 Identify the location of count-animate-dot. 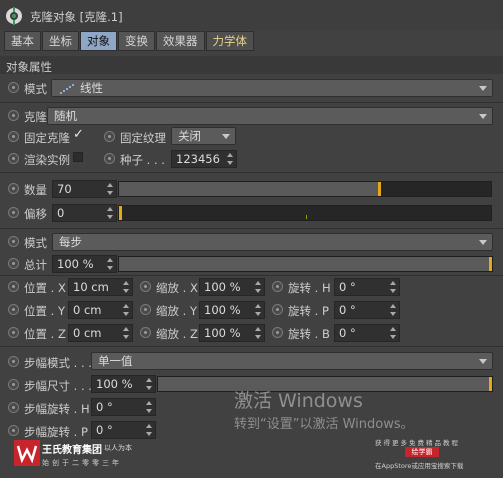
(13, 188).